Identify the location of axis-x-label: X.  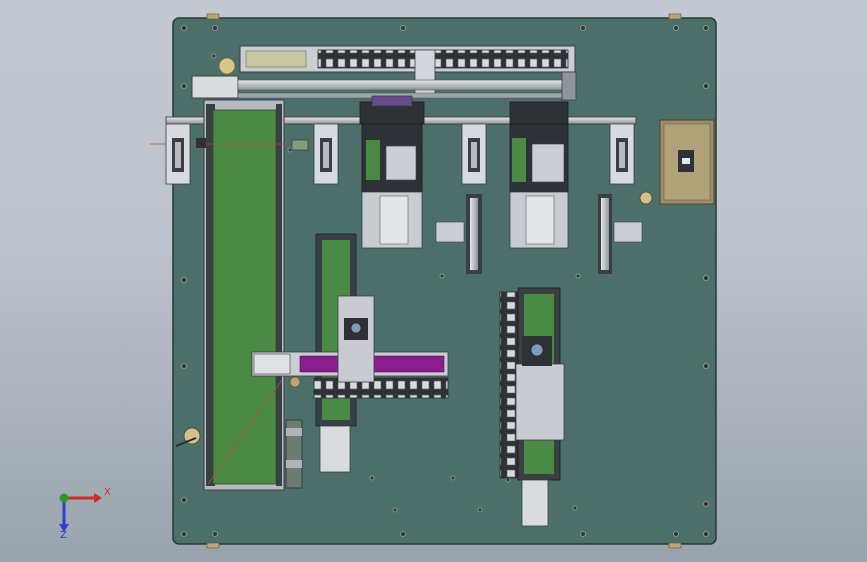
(107, 492).